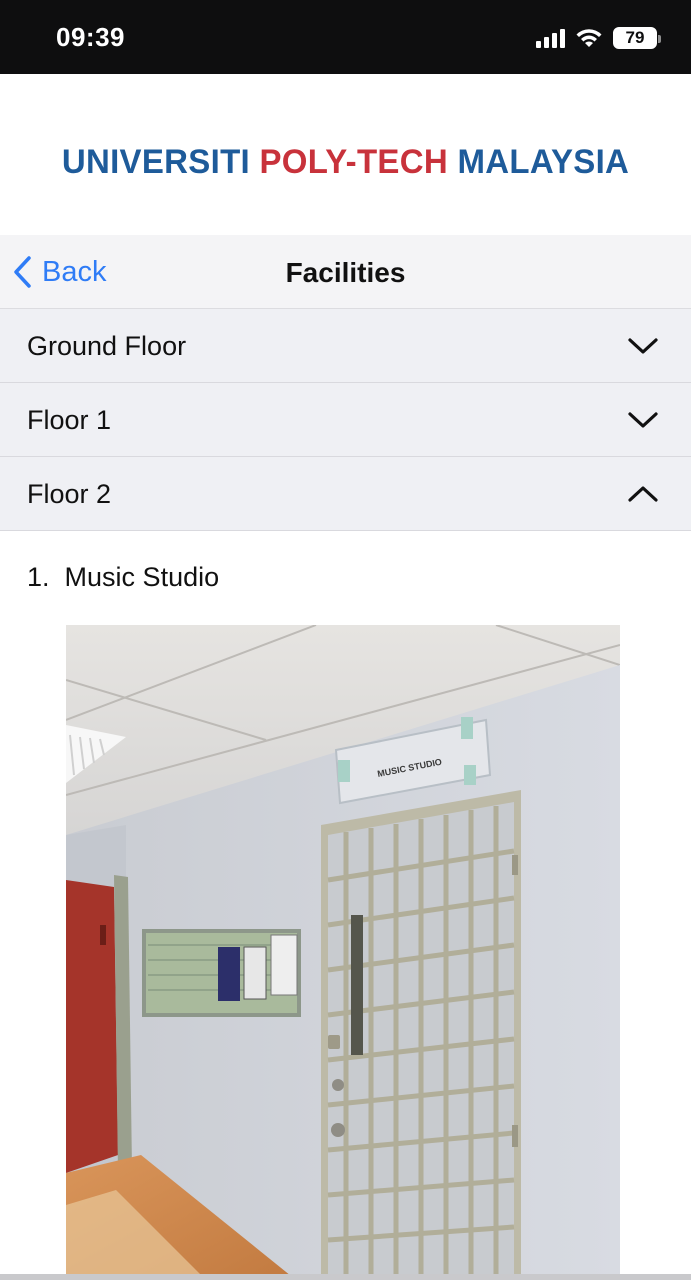  Describe the element at coordinates (69, 494) in the screenshot. I see `accordion-label: Floor 2` at that location.